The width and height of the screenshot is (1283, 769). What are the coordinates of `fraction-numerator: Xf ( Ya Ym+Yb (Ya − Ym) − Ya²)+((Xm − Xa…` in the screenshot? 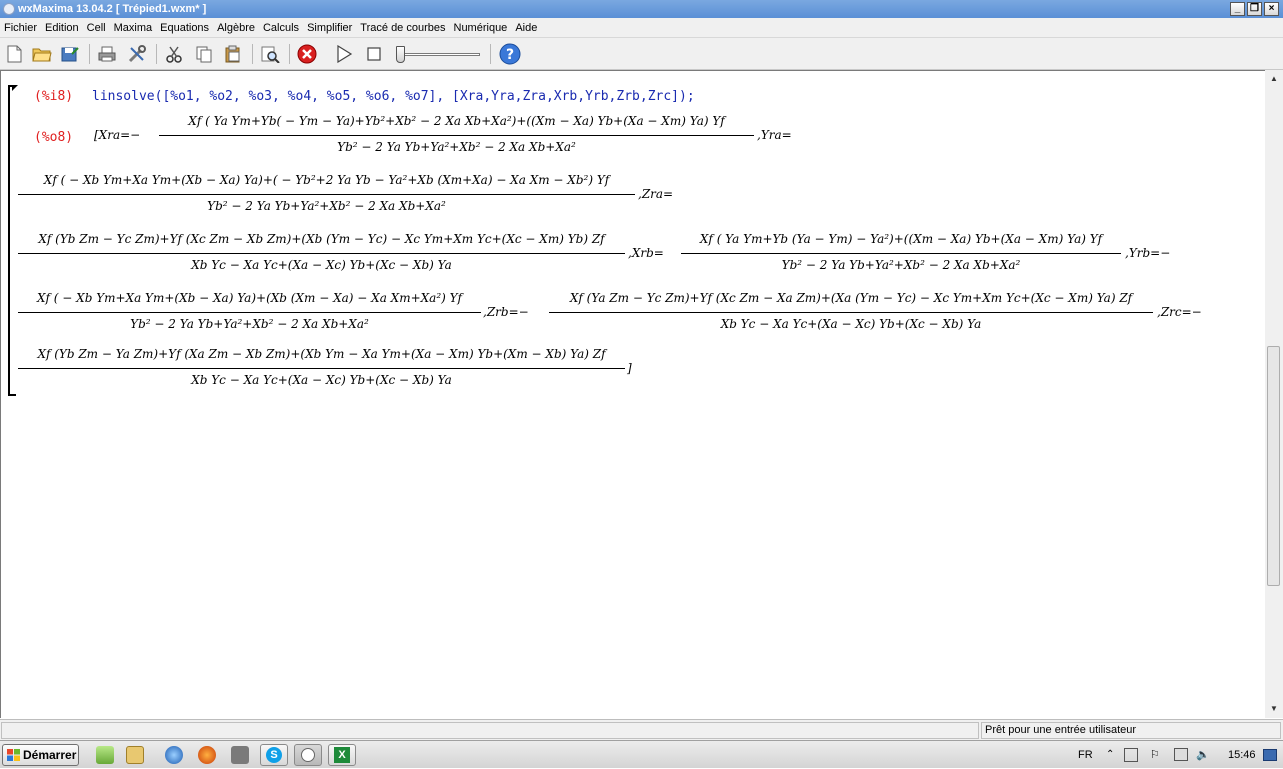 It's located at (901, 239).